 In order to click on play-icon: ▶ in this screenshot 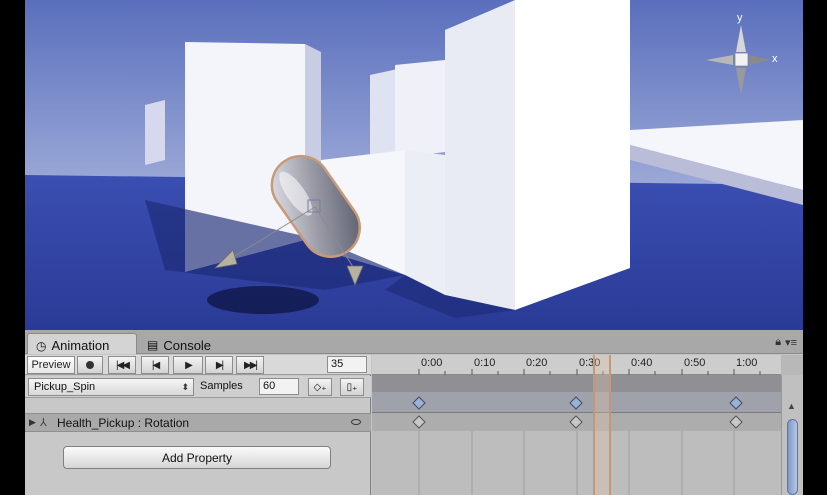, I will do `click(189, 365)`.